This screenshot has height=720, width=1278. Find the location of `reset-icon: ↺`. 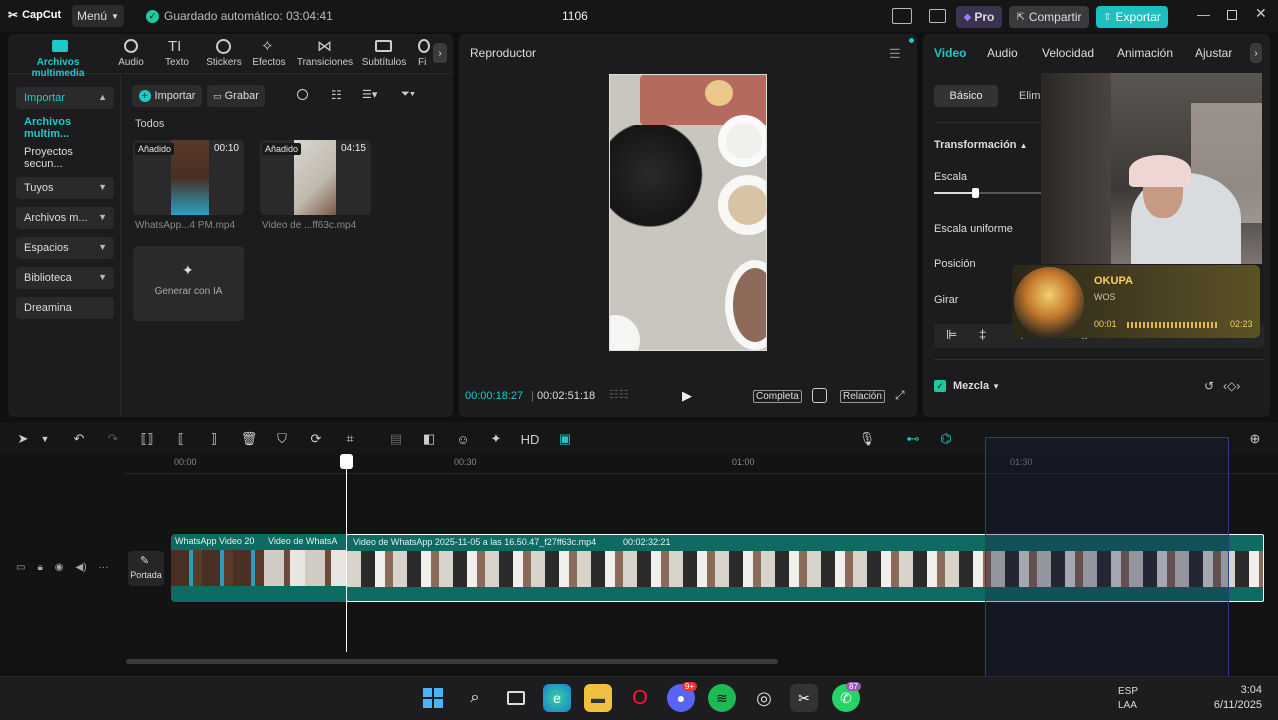

reset-icon: ↺ is located at coordinates (1209, 386).